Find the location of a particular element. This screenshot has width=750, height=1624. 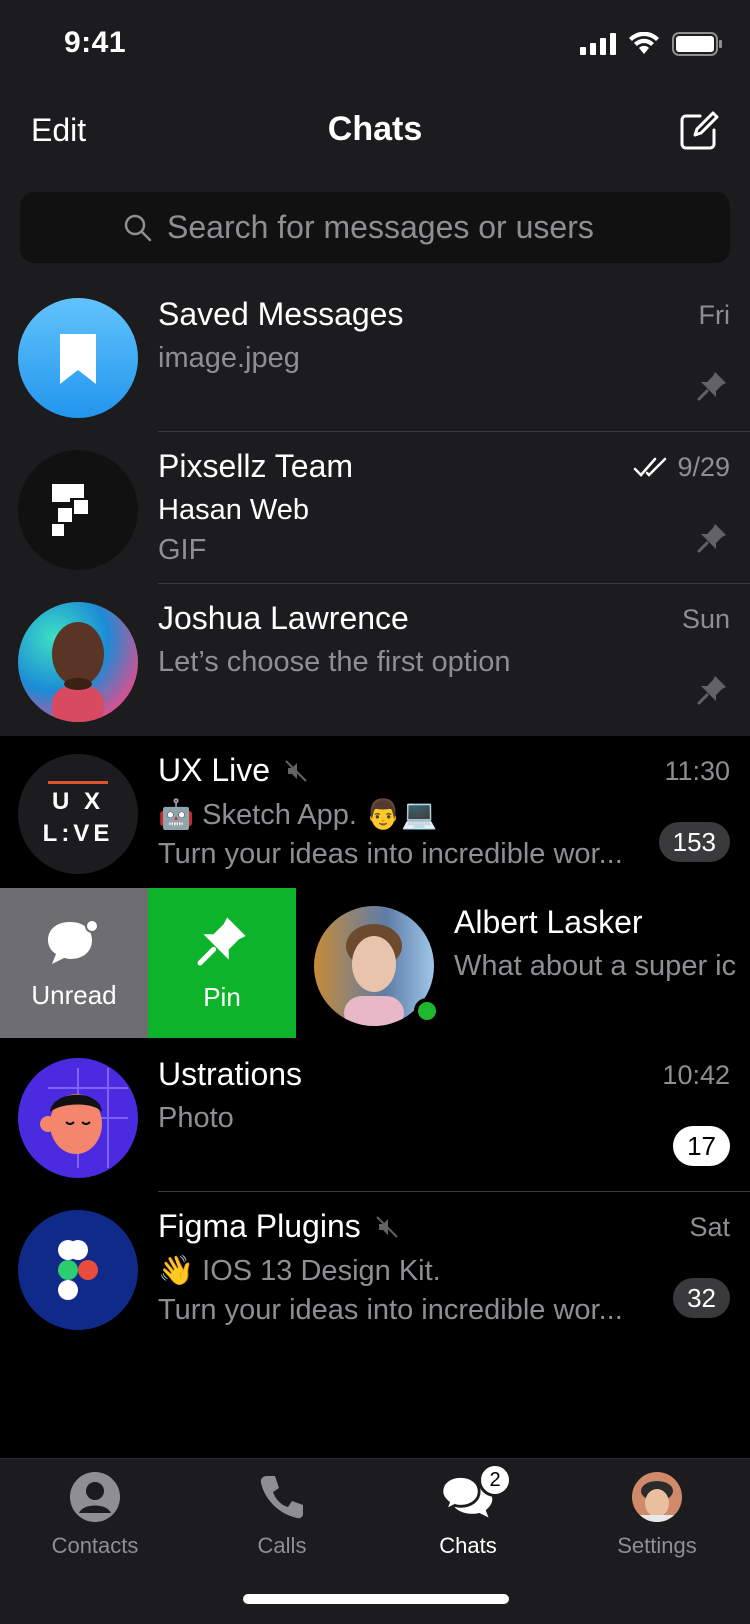

figma-logo-icon is located at coordinates (78, 1270).